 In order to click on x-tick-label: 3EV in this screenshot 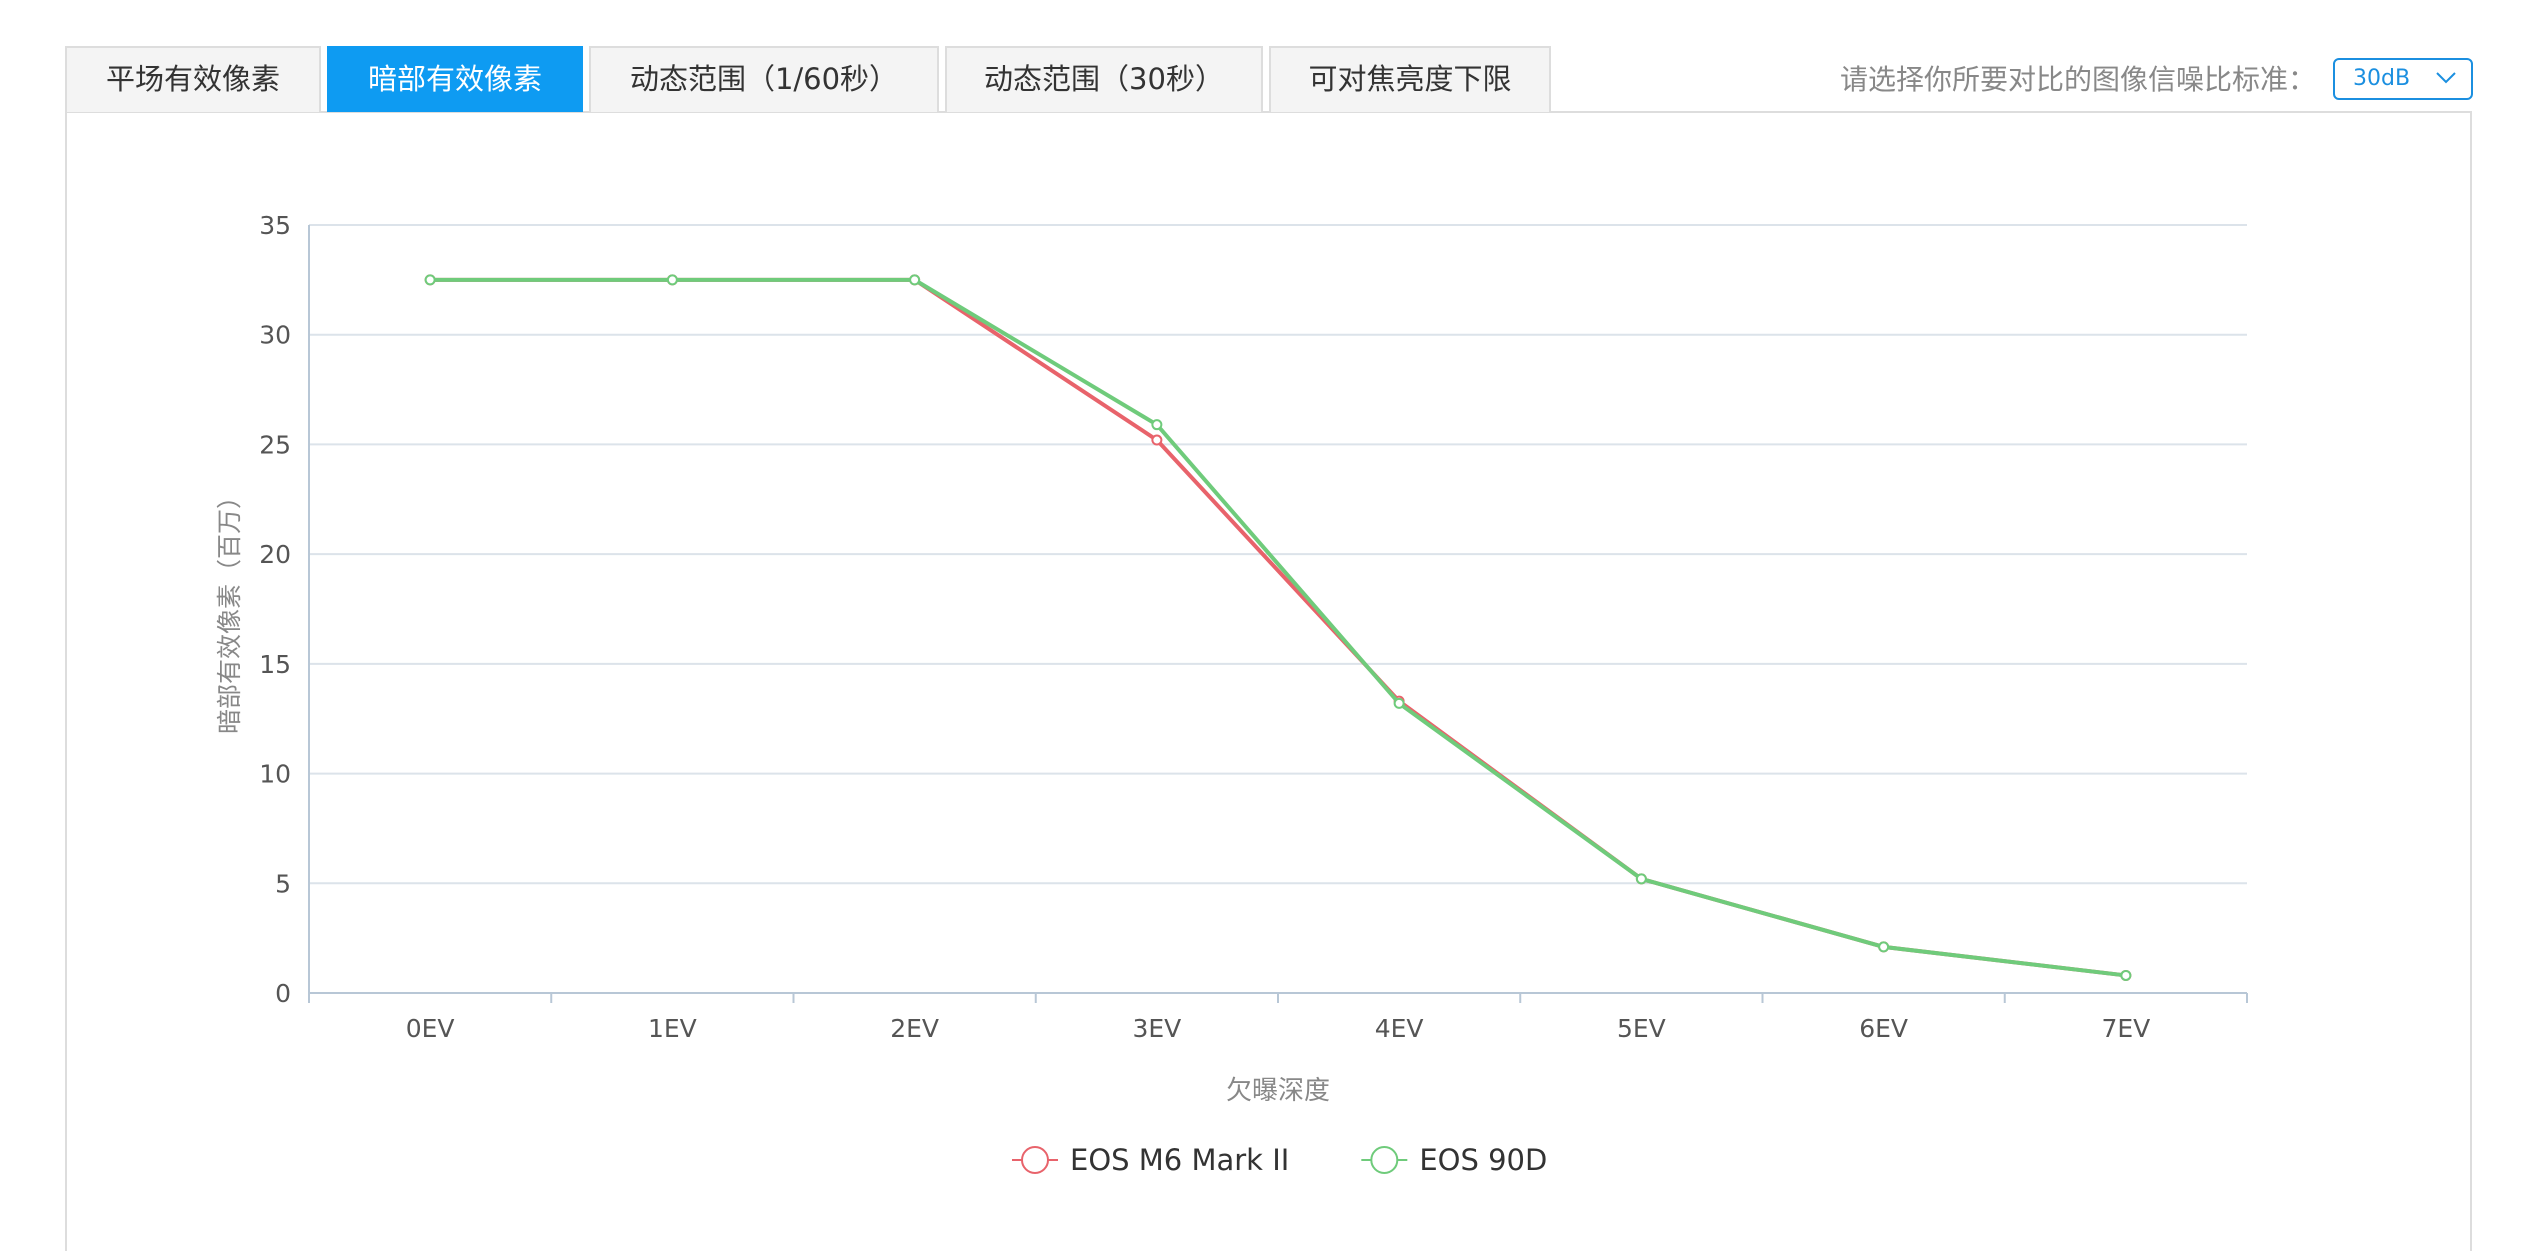, I will do `click(1156, 1028)`.